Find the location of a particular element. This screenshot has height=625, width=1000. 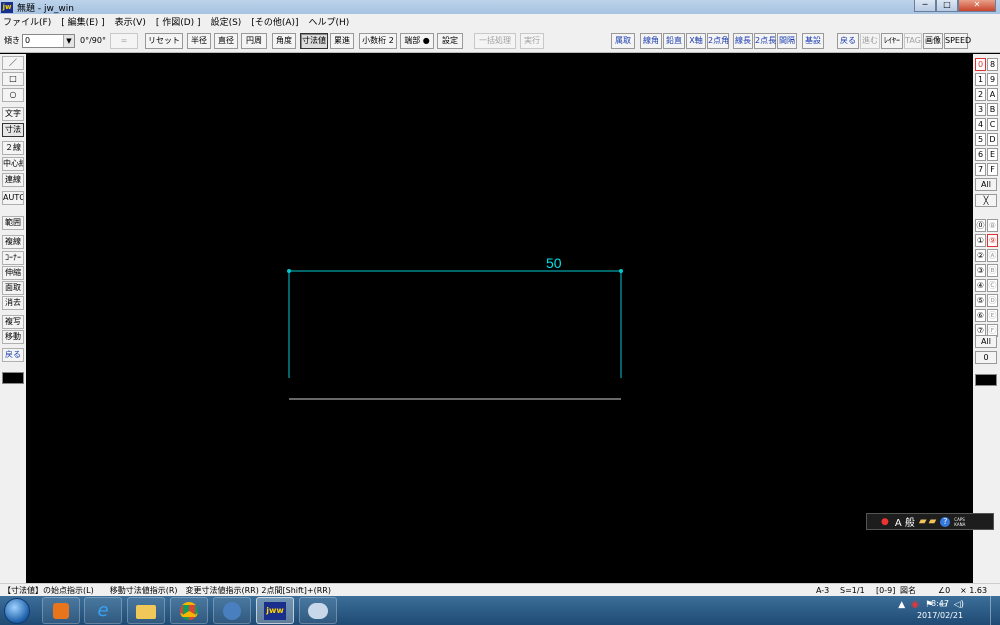

layer-group-b: Ⓑ is located at coordinates (992, 270).